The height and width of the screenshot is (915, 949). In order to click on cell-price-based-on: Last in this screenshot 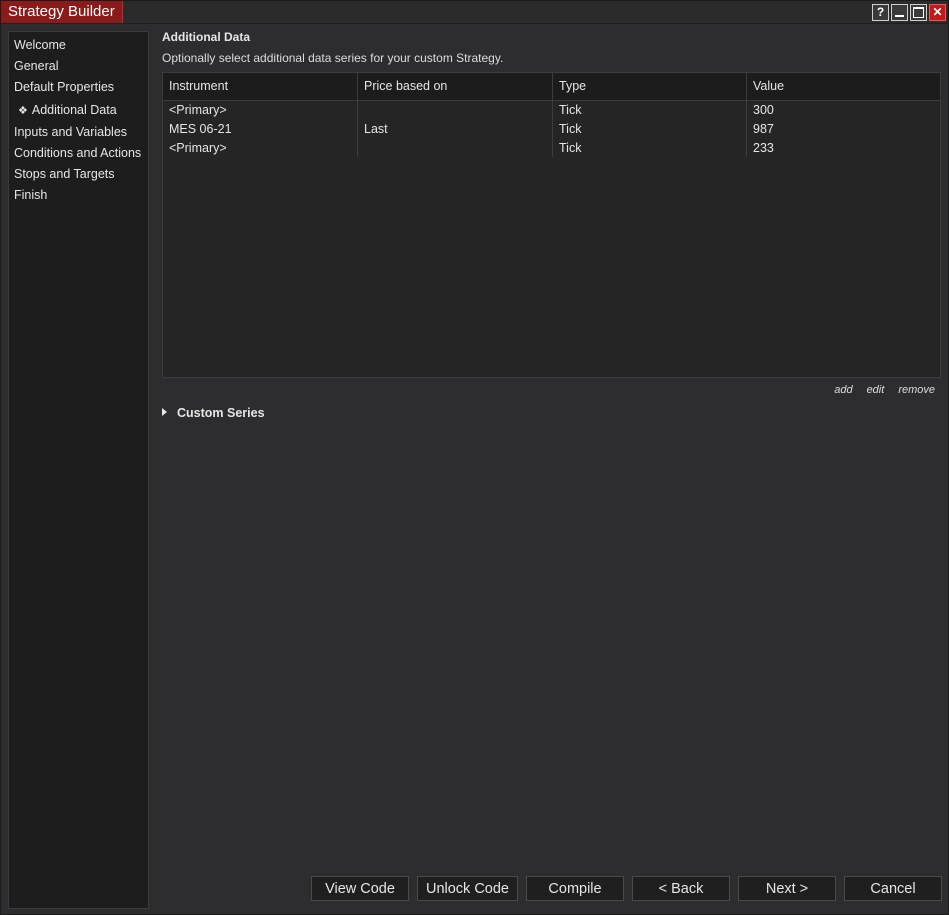, I will do `click(376, 129)`.